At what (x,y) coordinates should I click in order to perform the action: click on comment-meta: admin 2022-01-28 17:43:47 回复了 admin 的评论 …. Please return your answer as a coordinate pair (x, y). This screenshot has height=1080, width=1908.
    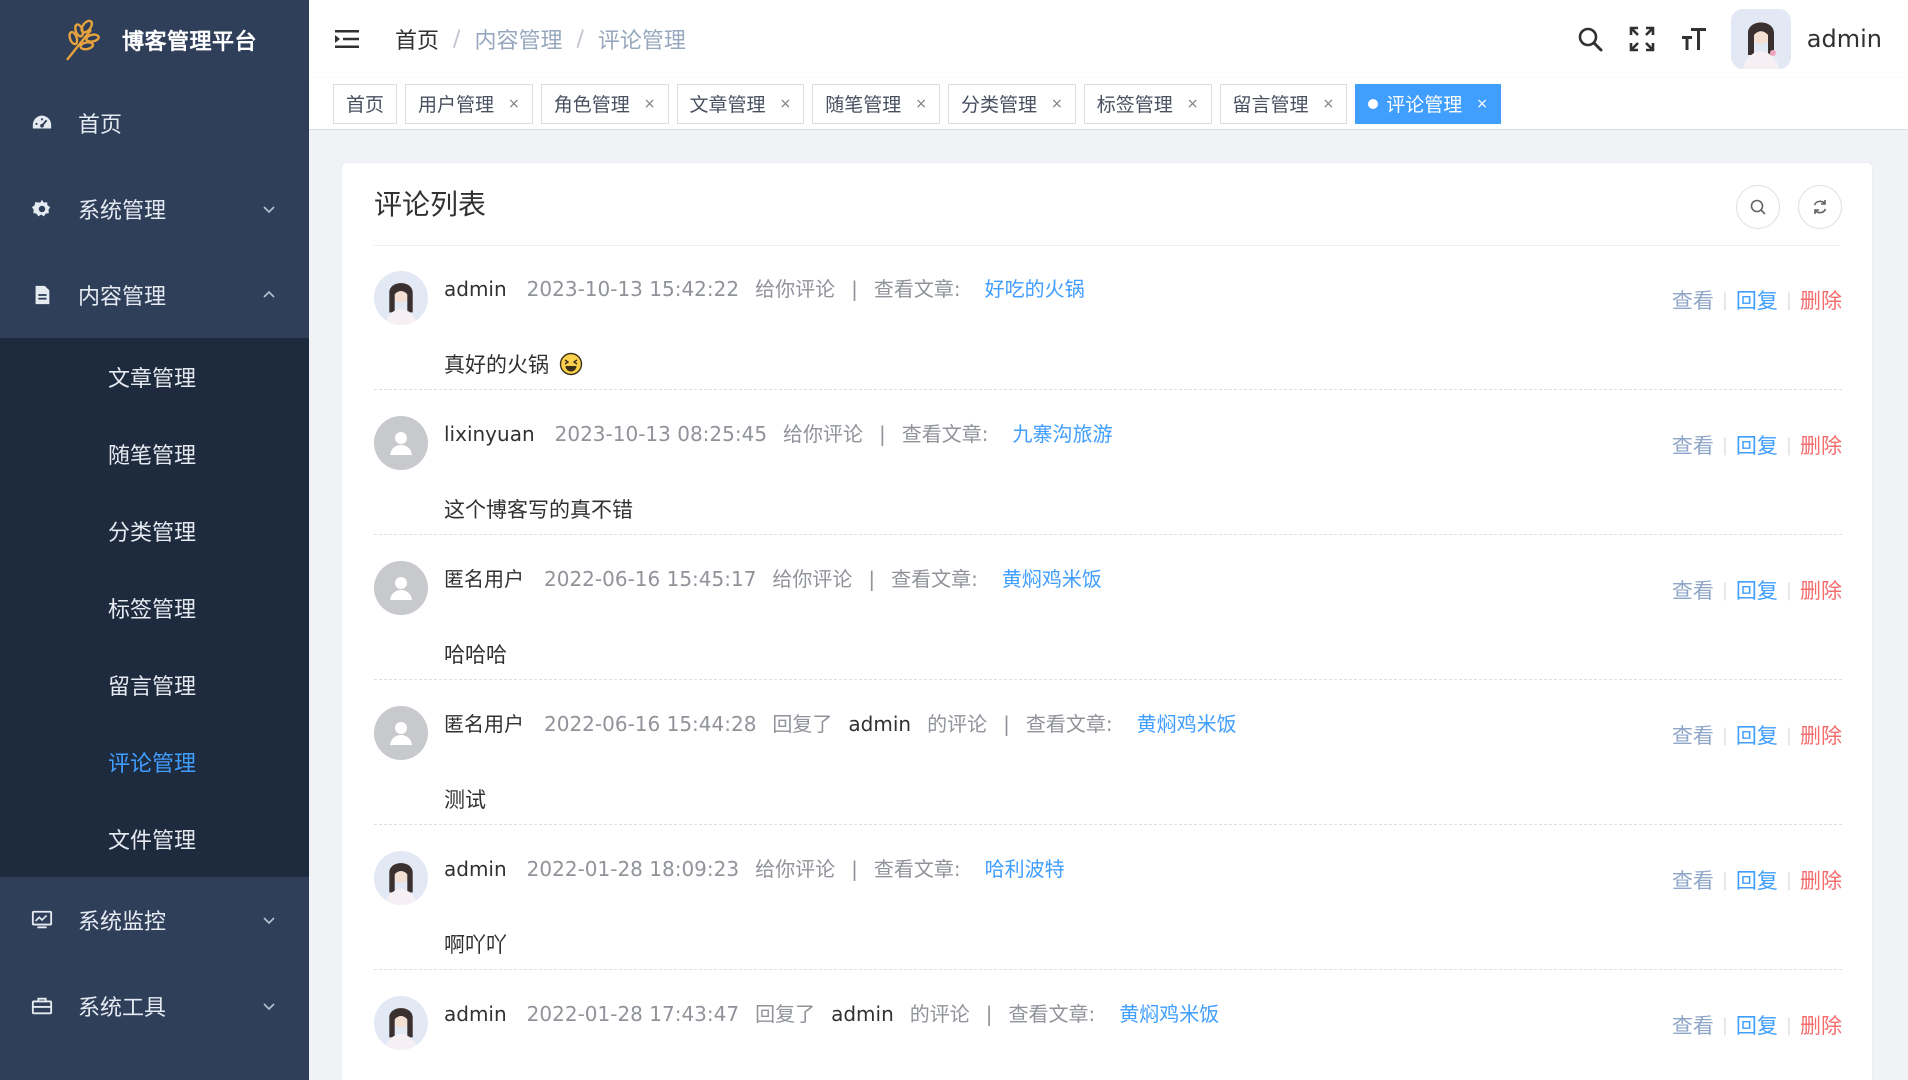
    Looking at the image, I should click on (831, 1012).